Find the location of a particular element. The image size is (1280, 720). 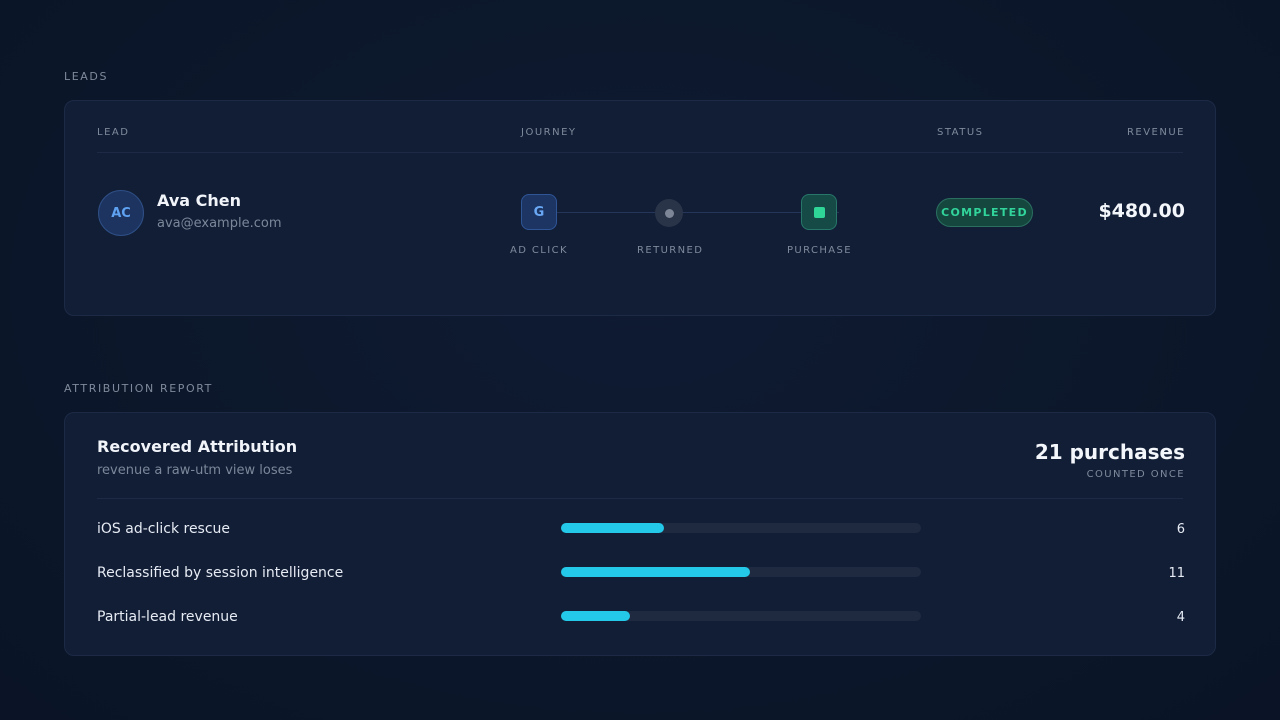

lead-revenue: $480.00 is located at coordinates (1141, 211).